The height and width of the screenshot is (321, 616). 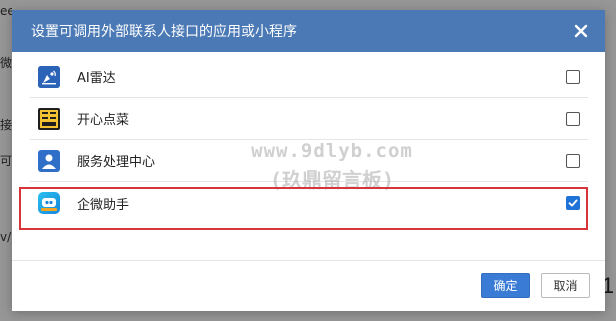 I want to click on app-name: 服务处理中心, so click(x=116, y=162).